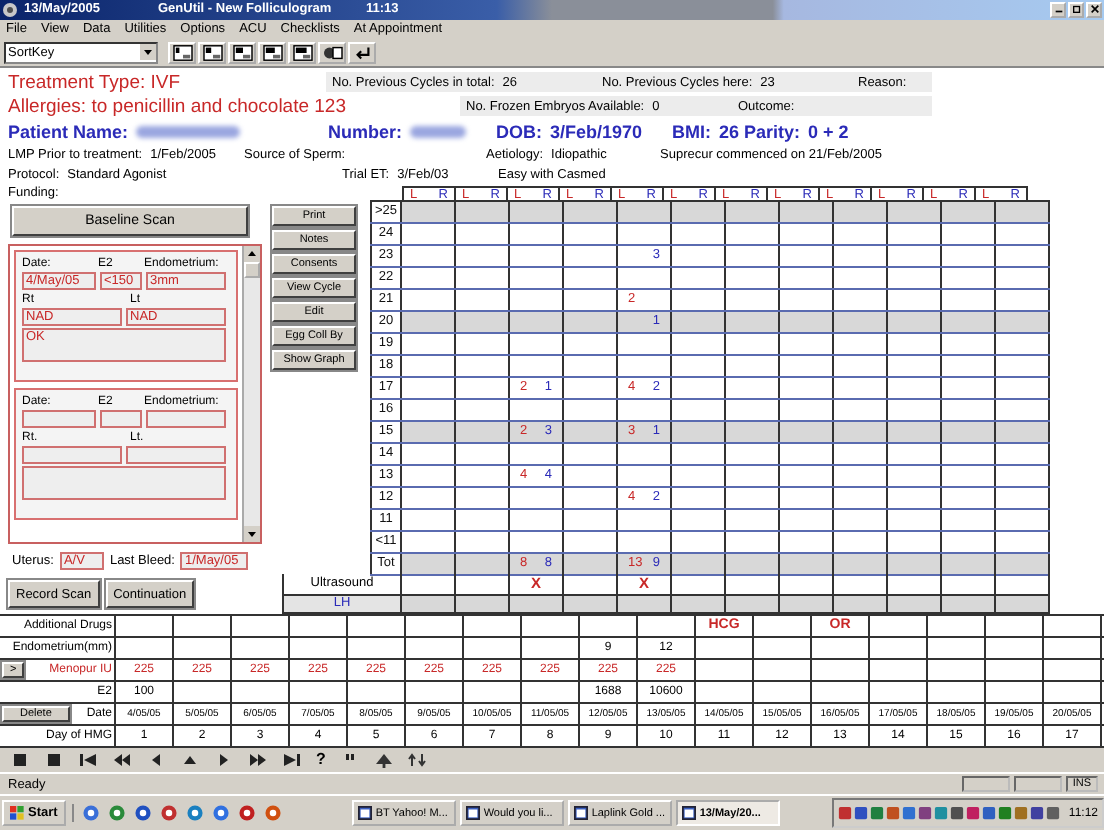 The width and height of the screenshot is (1104, 830). I want to click on field-label: DOB:, so click(519, 131).